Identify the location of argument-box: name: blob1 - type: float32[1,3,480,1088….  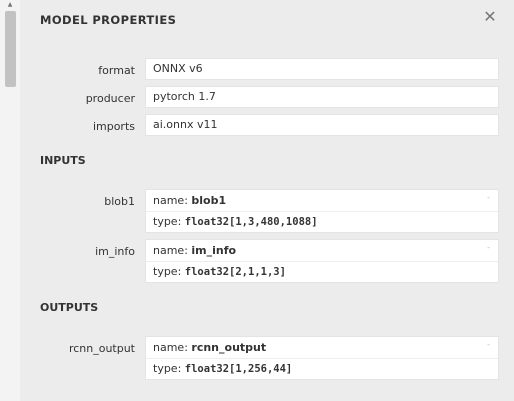
(322, 211).